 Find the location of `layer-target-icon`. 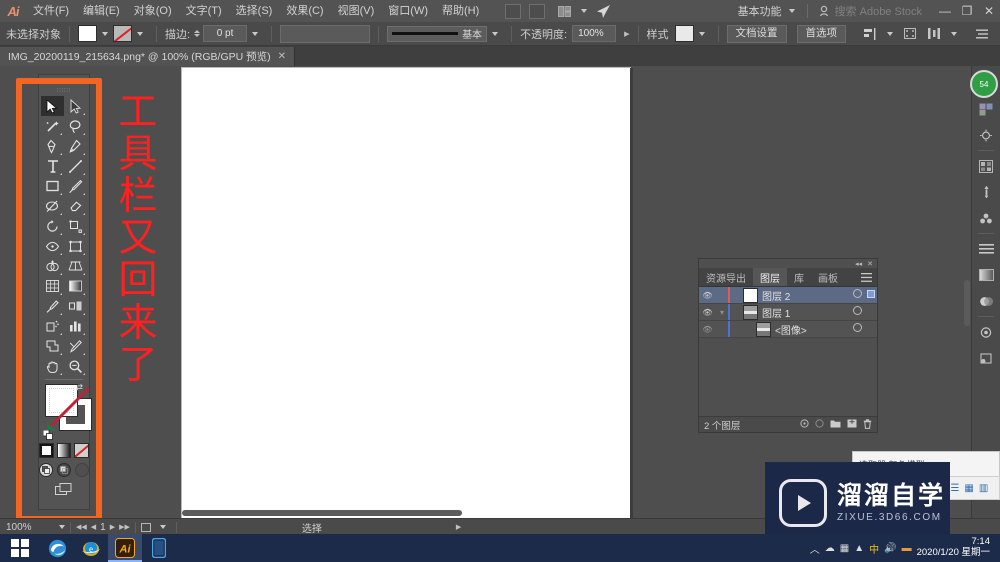

layer-target-icon is located at coordinates (857, 312).